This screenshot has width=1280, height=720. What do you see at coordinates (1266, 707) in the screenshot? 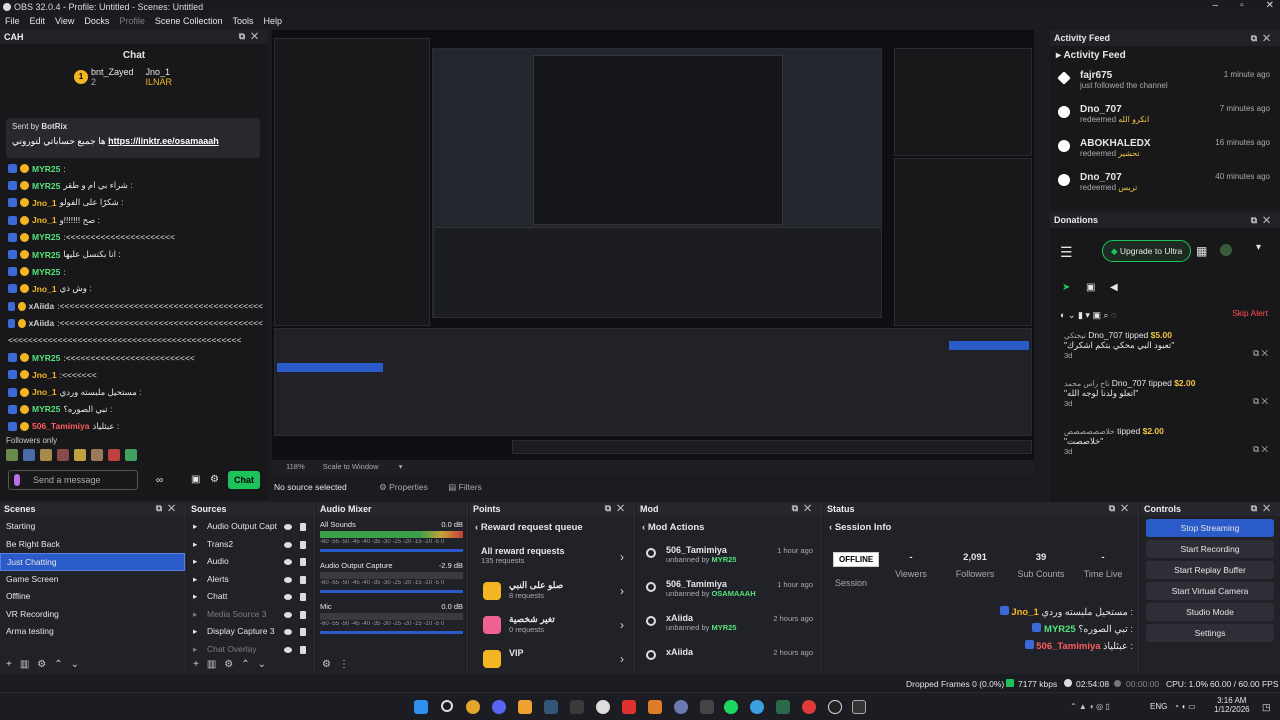
I see `notification-icon: ◳` at bounding box center [1266, 707].